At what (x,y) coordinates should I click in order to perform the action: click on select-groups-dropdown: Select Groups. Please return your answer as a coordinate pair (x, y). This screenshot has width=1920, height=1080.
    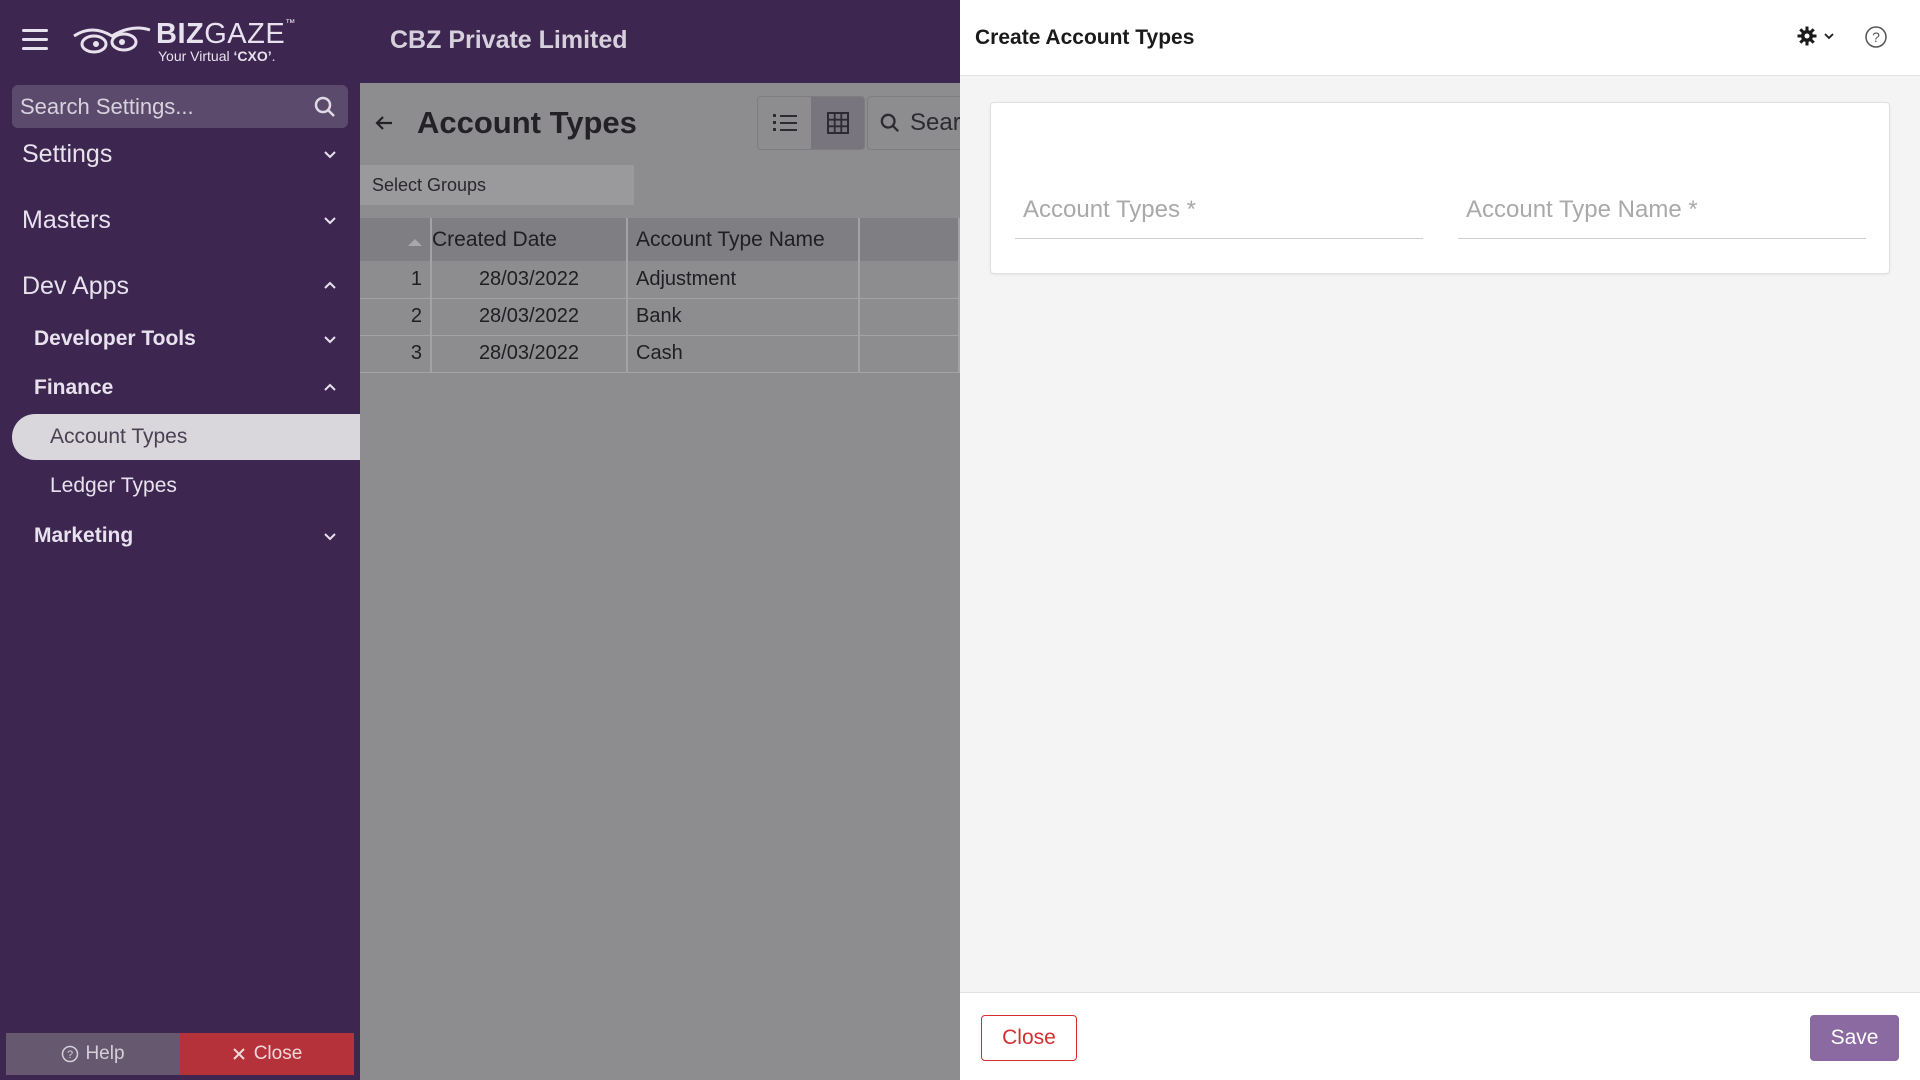
    Looking at the image, I should click on (497, 185).